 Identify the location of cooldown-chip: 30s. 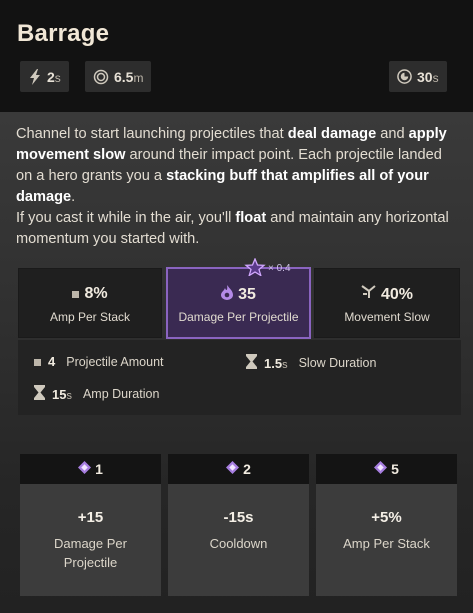
(418, 76).